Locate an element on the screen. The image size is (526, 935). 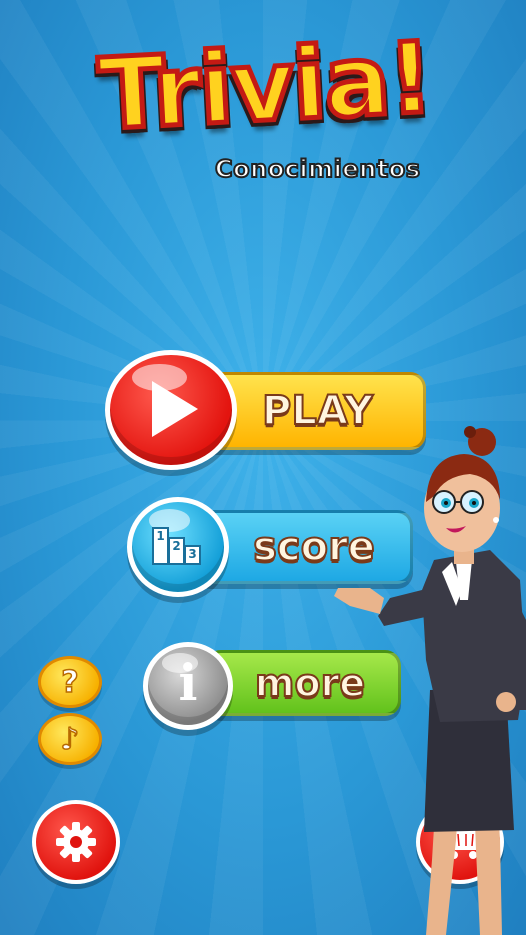
score-circle: 1 2 3 is located at coordinates (178, 547).